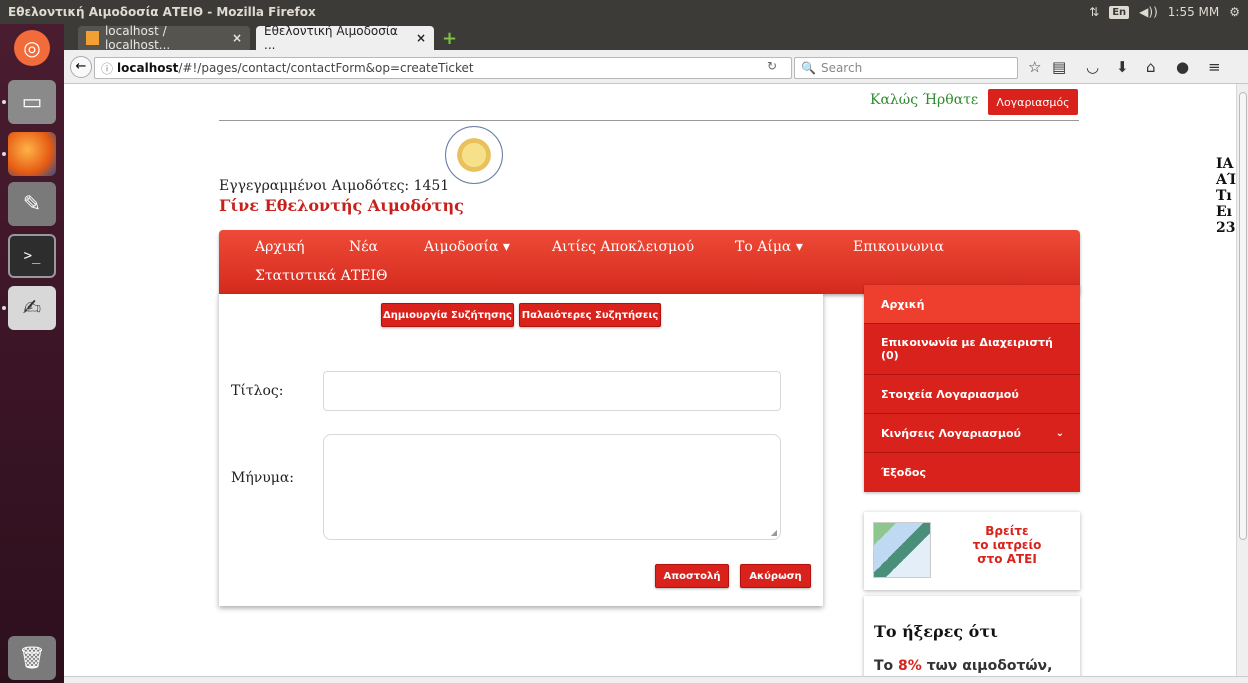 The image size is (1248, 683). I want to click on message-label: Μήνυμα:, so click(263, 478).